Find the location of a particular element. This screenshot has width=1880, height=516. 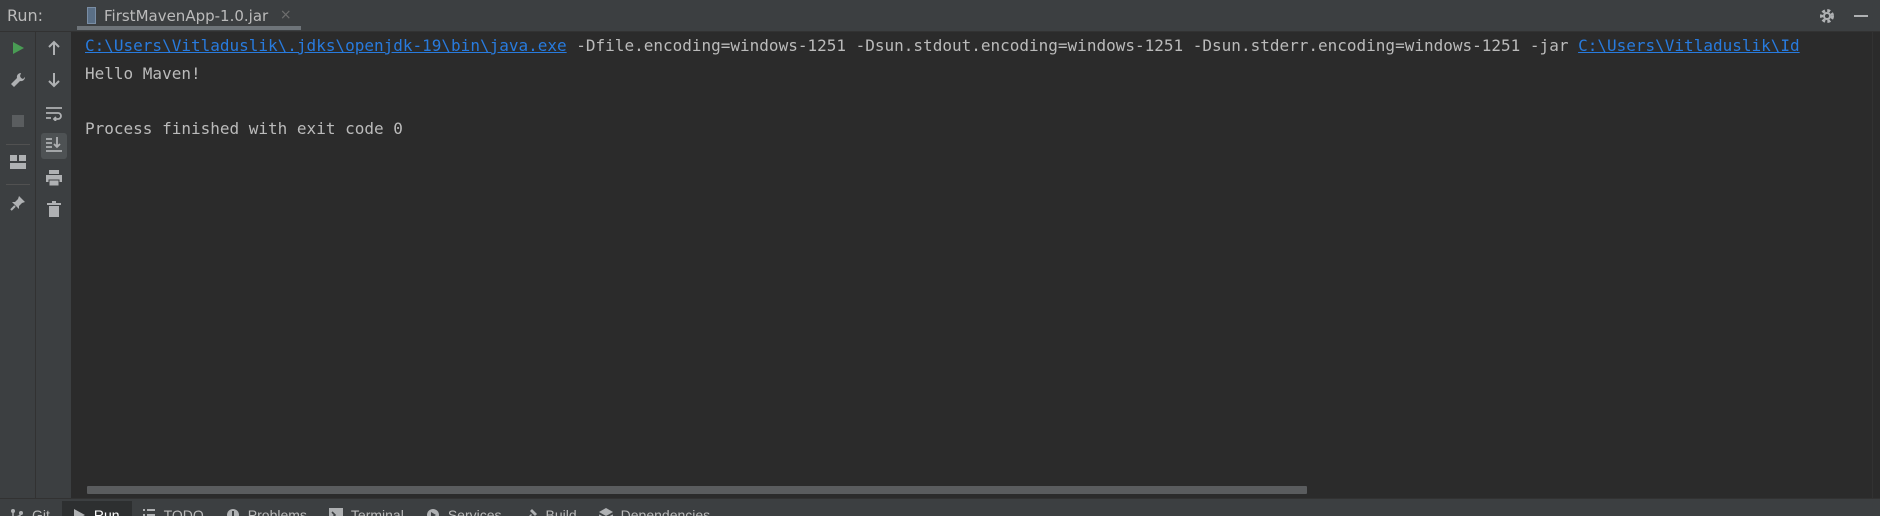

soft-wrap-button is located at coordinates (54, 115).